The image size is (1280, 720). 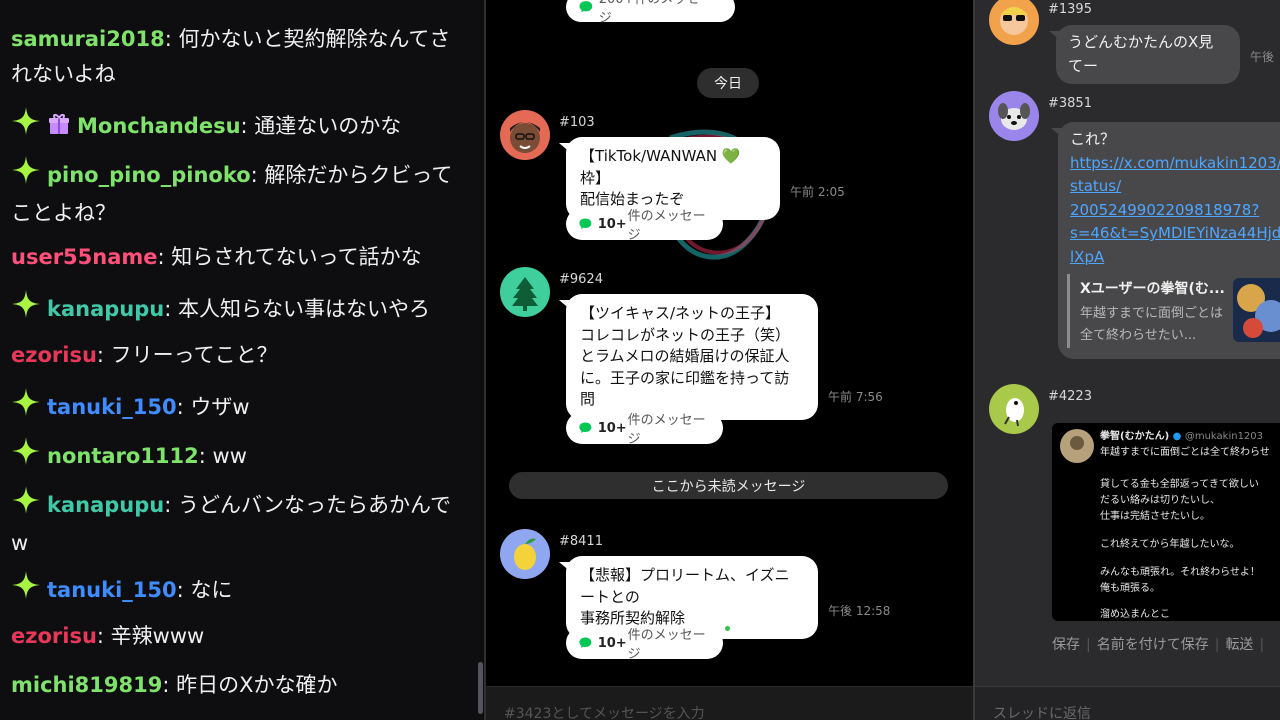 I want to click on chat-message: tanuki_150: なに, so click(x=237, y=590).